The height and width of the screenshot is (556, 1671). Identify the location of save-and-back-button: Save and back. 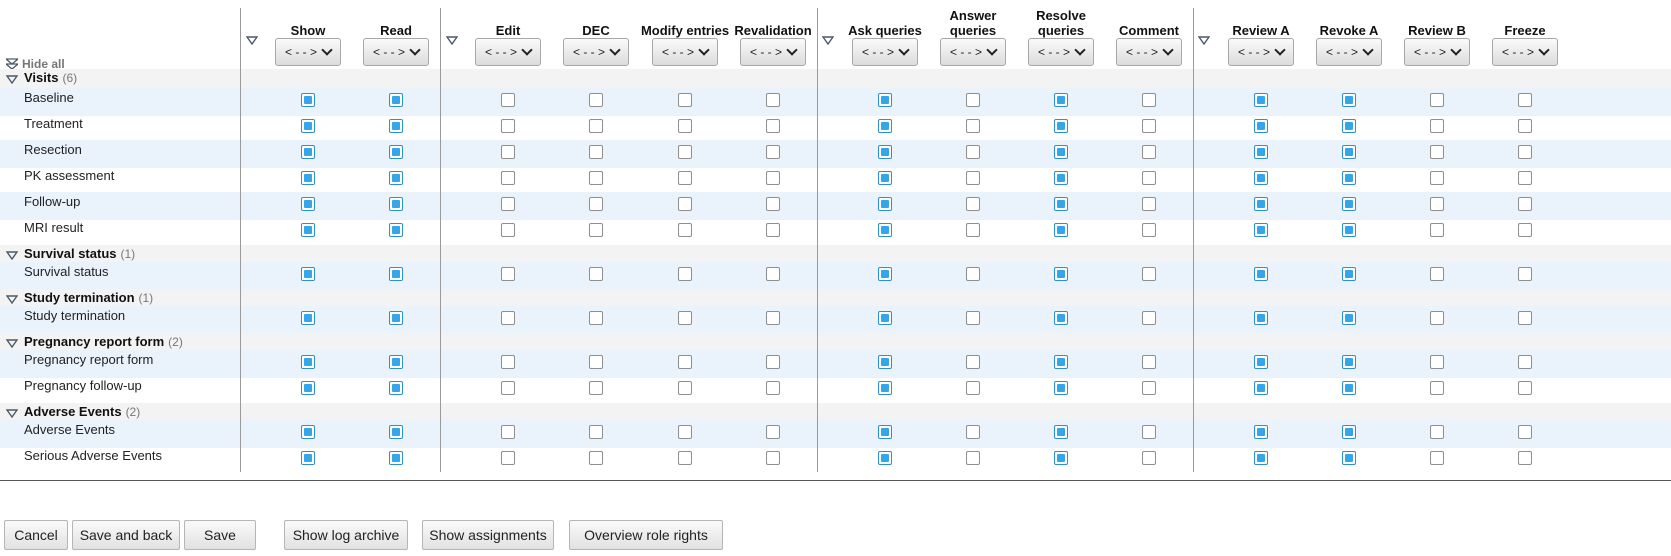
(126, 535).